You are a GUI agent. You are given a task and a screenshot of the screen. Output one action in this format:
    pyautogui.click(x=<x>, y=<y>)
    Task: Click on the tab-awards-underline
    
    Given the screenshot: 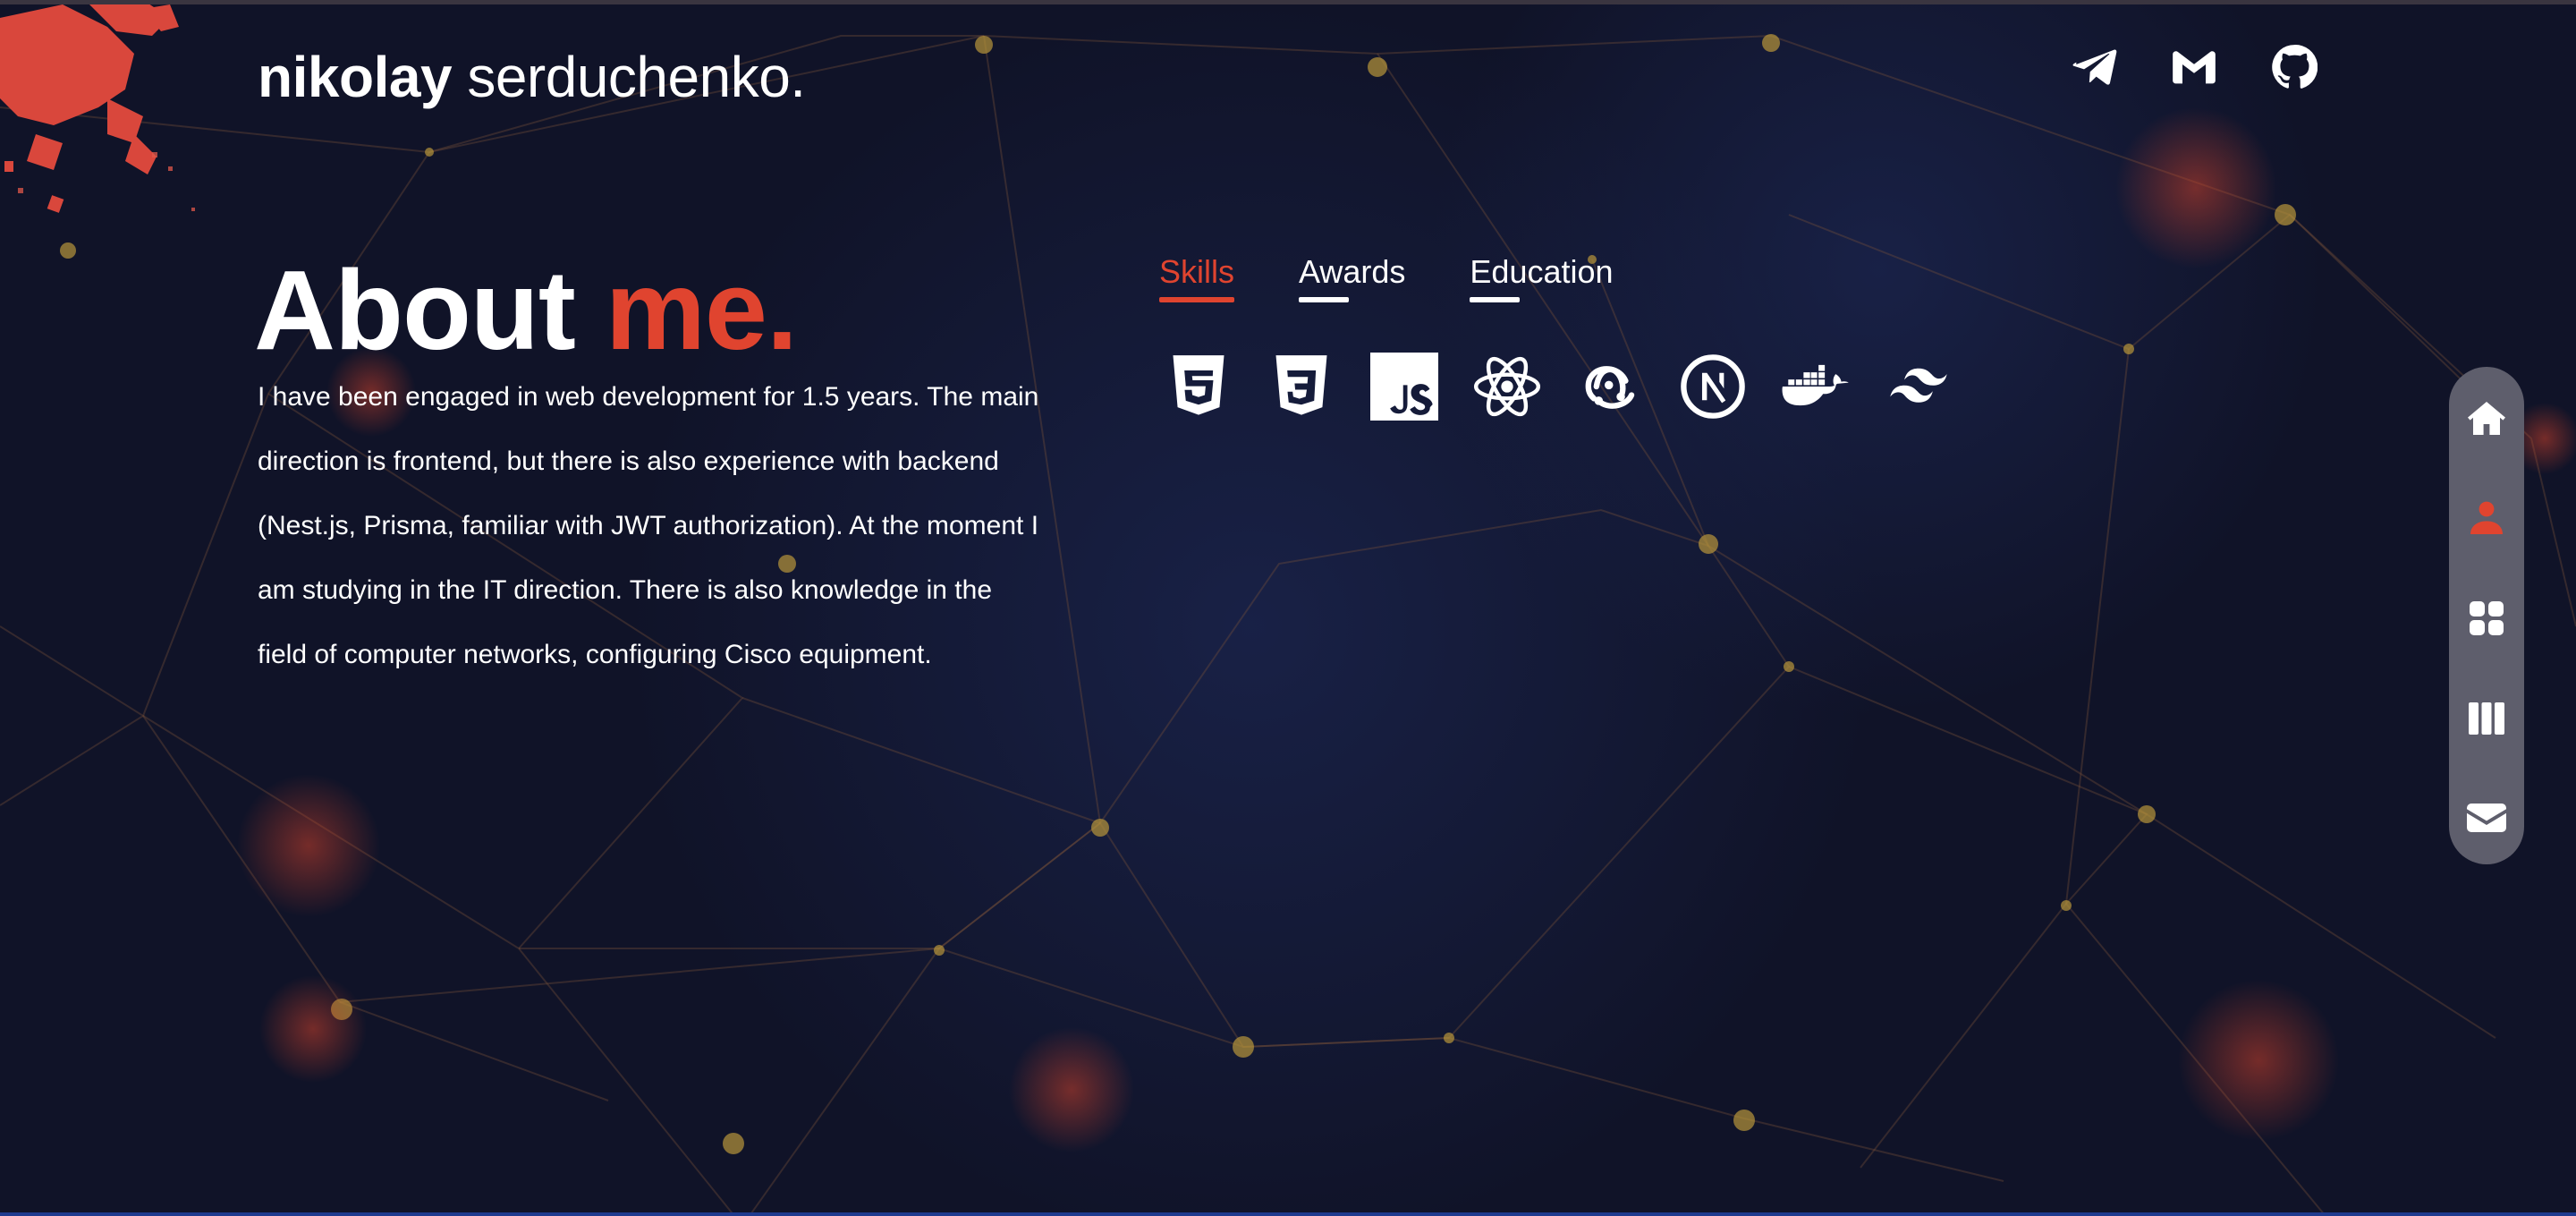 What is the action you would take?
    pyautogui.click(x=1324, y=300)
    